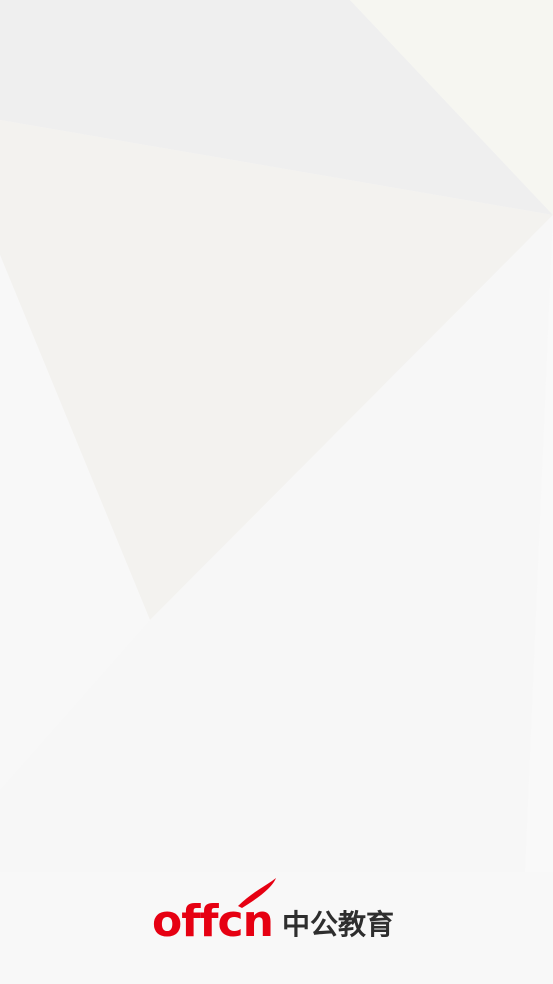  What do you see at coordinates (212, 921) in the screenshot?
I see `logo-latin-text: offcn` at bounding box center [212, 921].